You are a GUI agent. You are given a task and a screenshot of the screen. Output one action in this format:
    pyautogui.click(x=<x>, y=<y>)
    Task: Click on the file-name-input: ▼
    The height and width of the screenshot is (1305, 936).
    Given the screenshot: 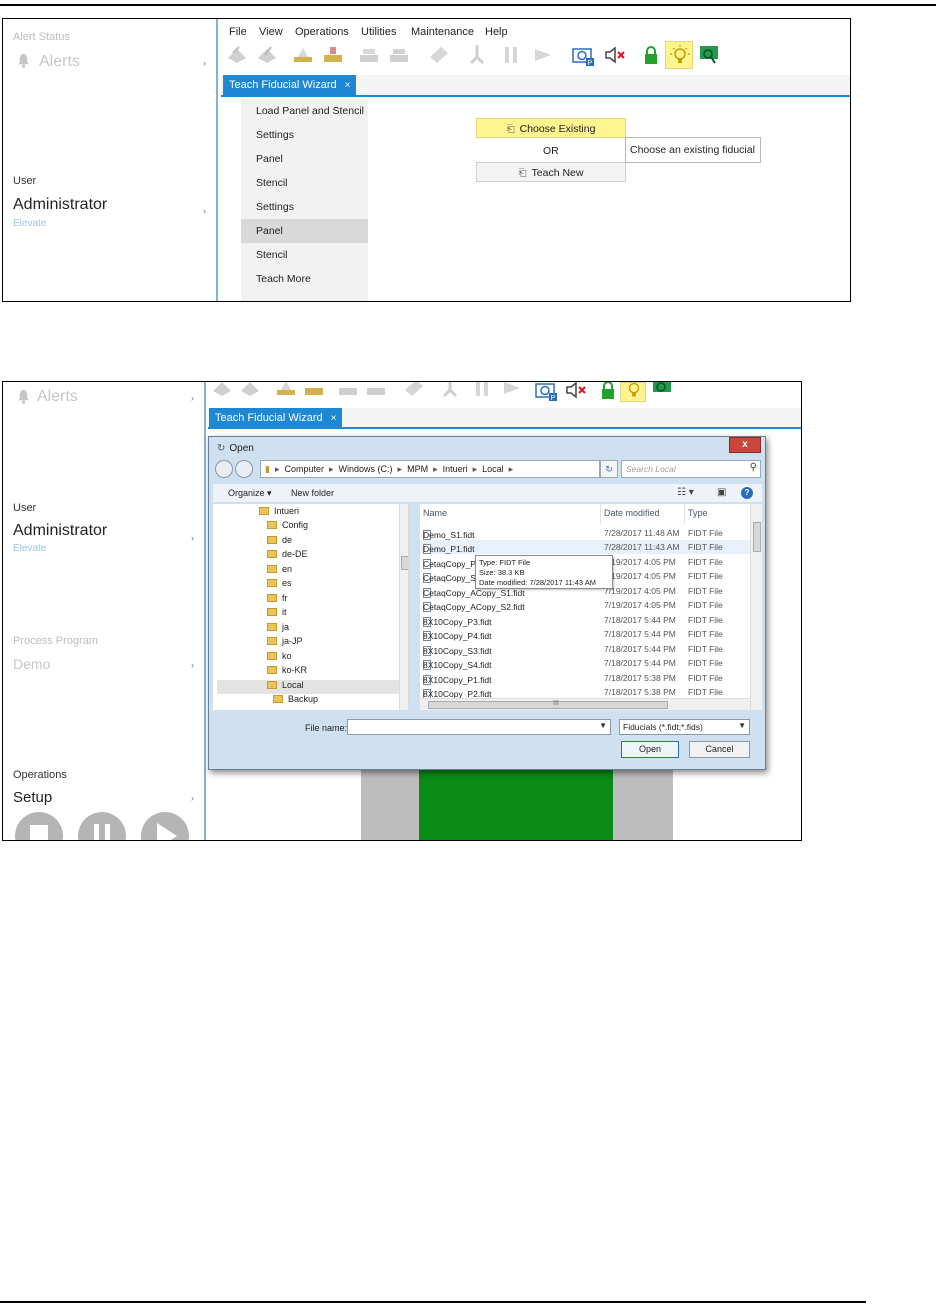 What is the action you would take?
    pyautogui.click(x=479, y=727)
    